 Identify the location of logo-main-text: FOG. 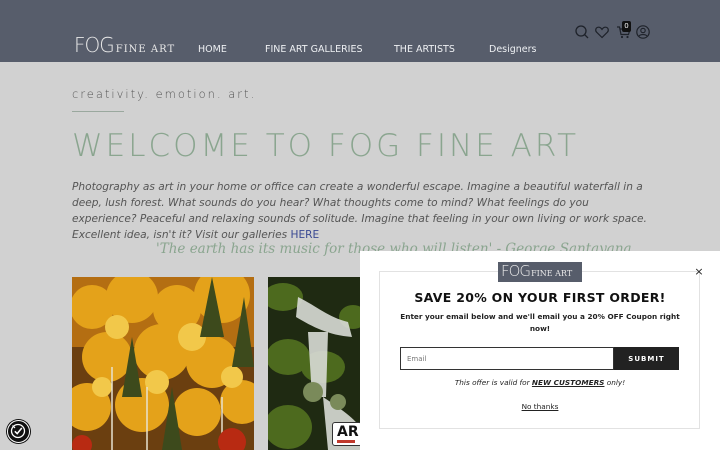
(94, 45).